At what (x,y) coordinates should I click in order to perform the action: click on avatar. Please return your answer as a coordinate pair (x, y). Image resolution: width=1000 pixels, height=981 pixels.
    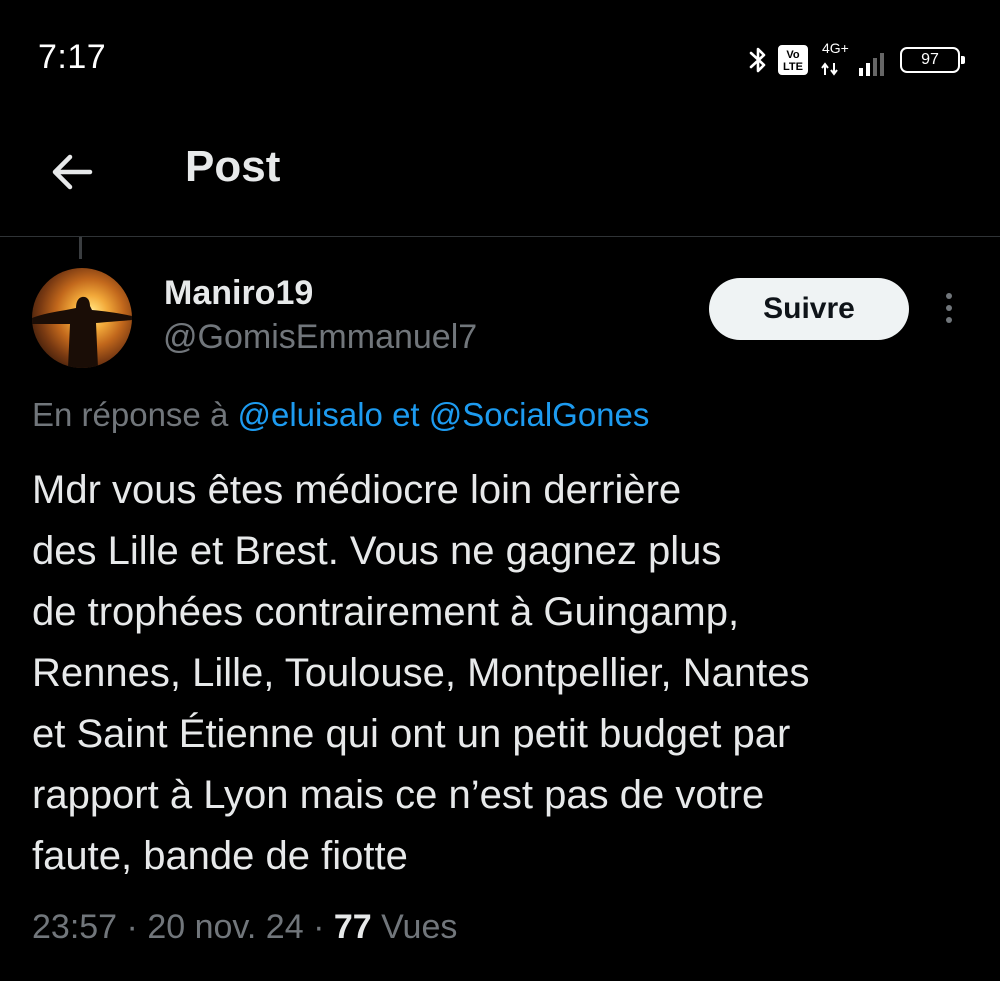
    Looking at the image, I should click on (82, 318).